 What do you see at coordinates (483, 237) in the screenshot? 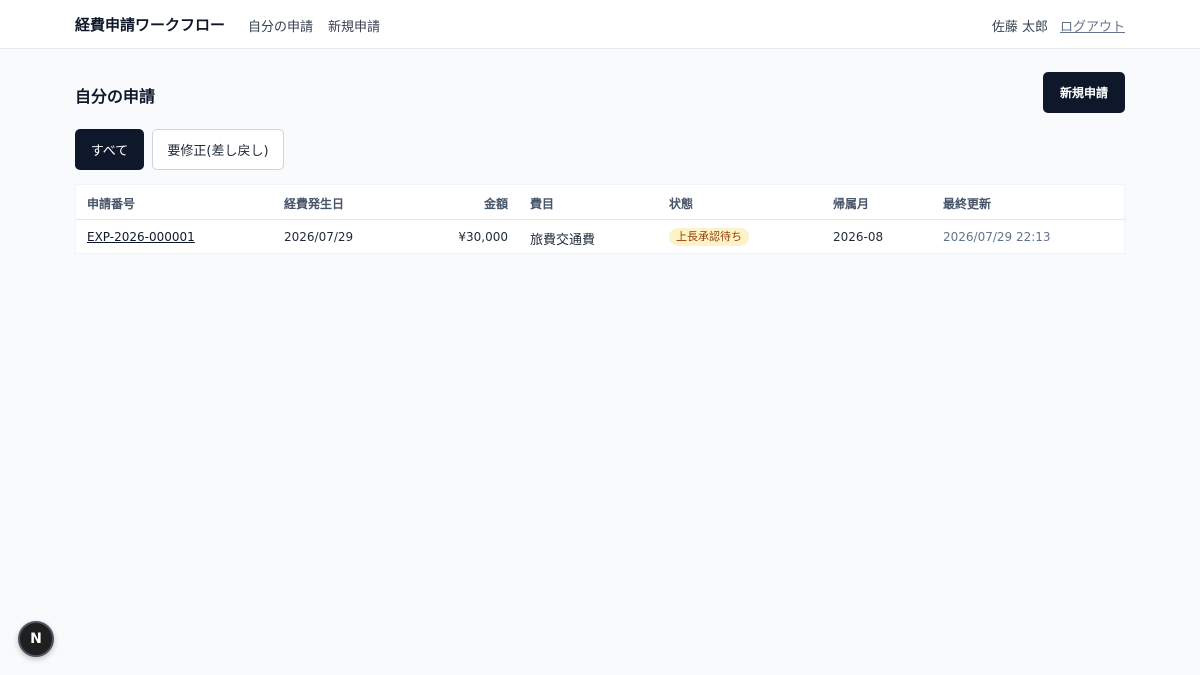
I see `amount: ¥30,000` at bounding box center [483, 237].